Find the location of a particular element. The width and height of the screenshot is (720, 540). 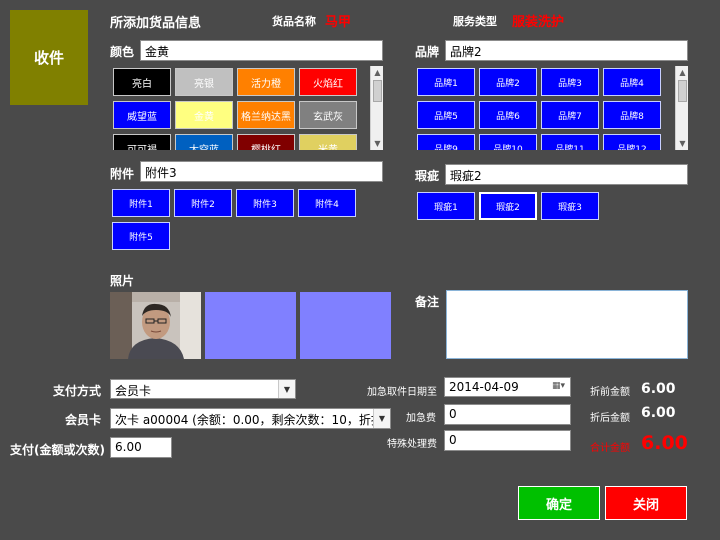

brand-option: 品牌5 is located at coordinates (446, 115).